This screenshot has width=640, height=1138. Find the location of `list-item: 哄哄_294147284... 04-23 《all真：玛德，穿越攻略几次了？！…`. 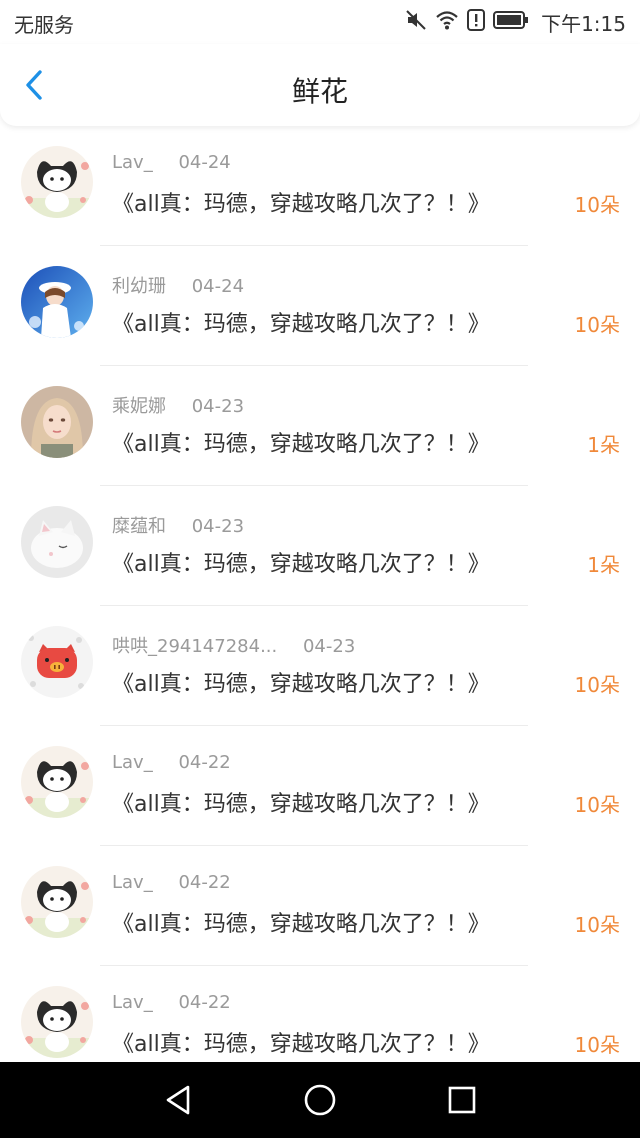

list-item: 哄哄_294147284... 04-23 《all真：玛德，穿越攻略几次了？！… is located at coordinates (320, 666).